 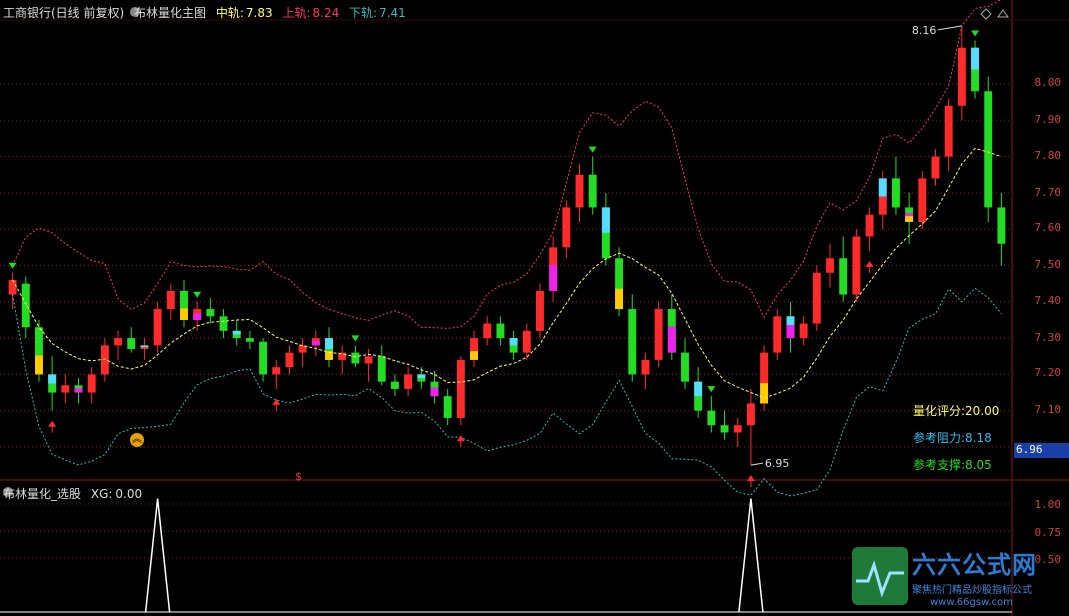 I want to click on watermark-url: www.66gsw.com, so click(x=971, y=602).